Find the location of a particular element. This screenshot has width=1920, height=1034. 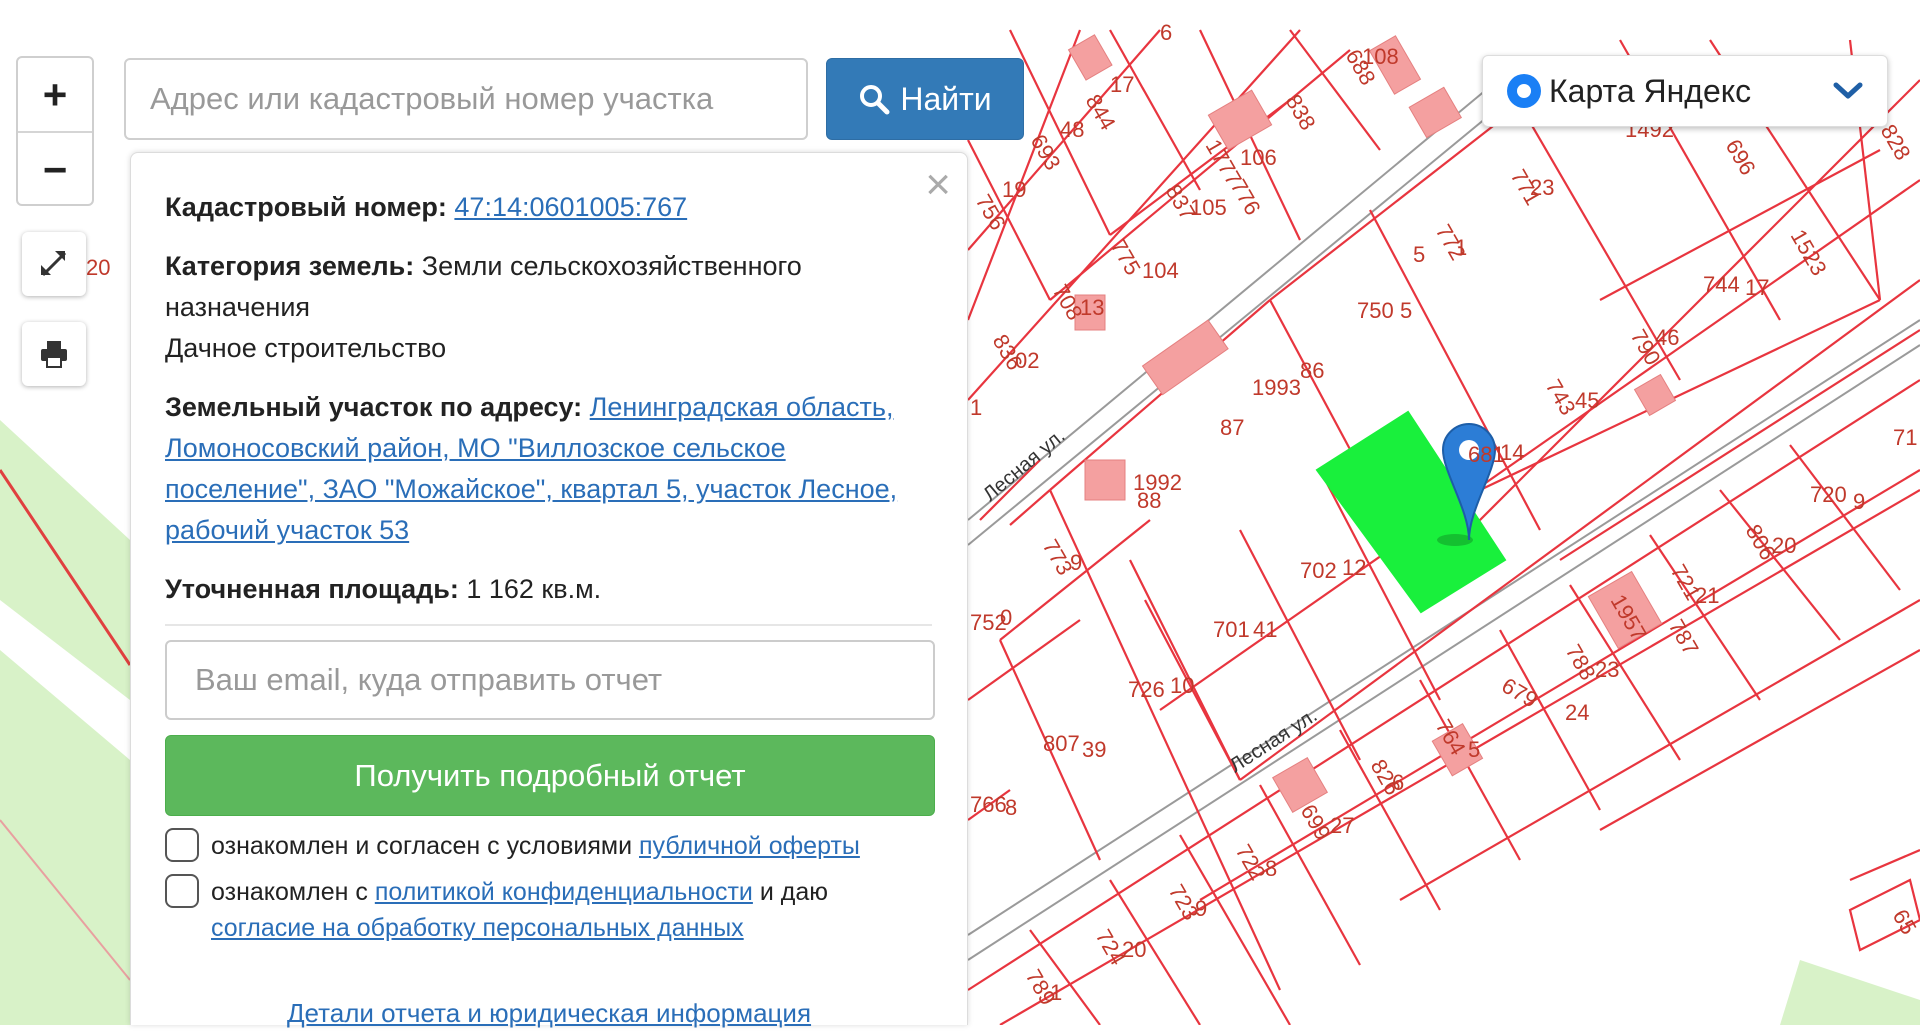

lot-label: 838 is located at coordinates (1301, 112).